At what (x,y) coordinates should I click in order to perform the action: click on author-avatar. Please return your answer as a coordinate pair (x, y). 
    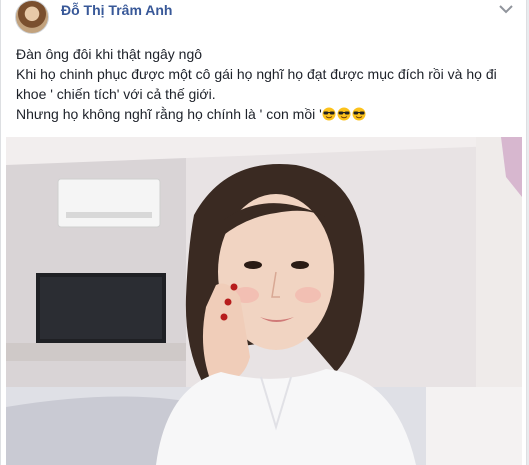
    Looking at the image, I should click on (32, 17).